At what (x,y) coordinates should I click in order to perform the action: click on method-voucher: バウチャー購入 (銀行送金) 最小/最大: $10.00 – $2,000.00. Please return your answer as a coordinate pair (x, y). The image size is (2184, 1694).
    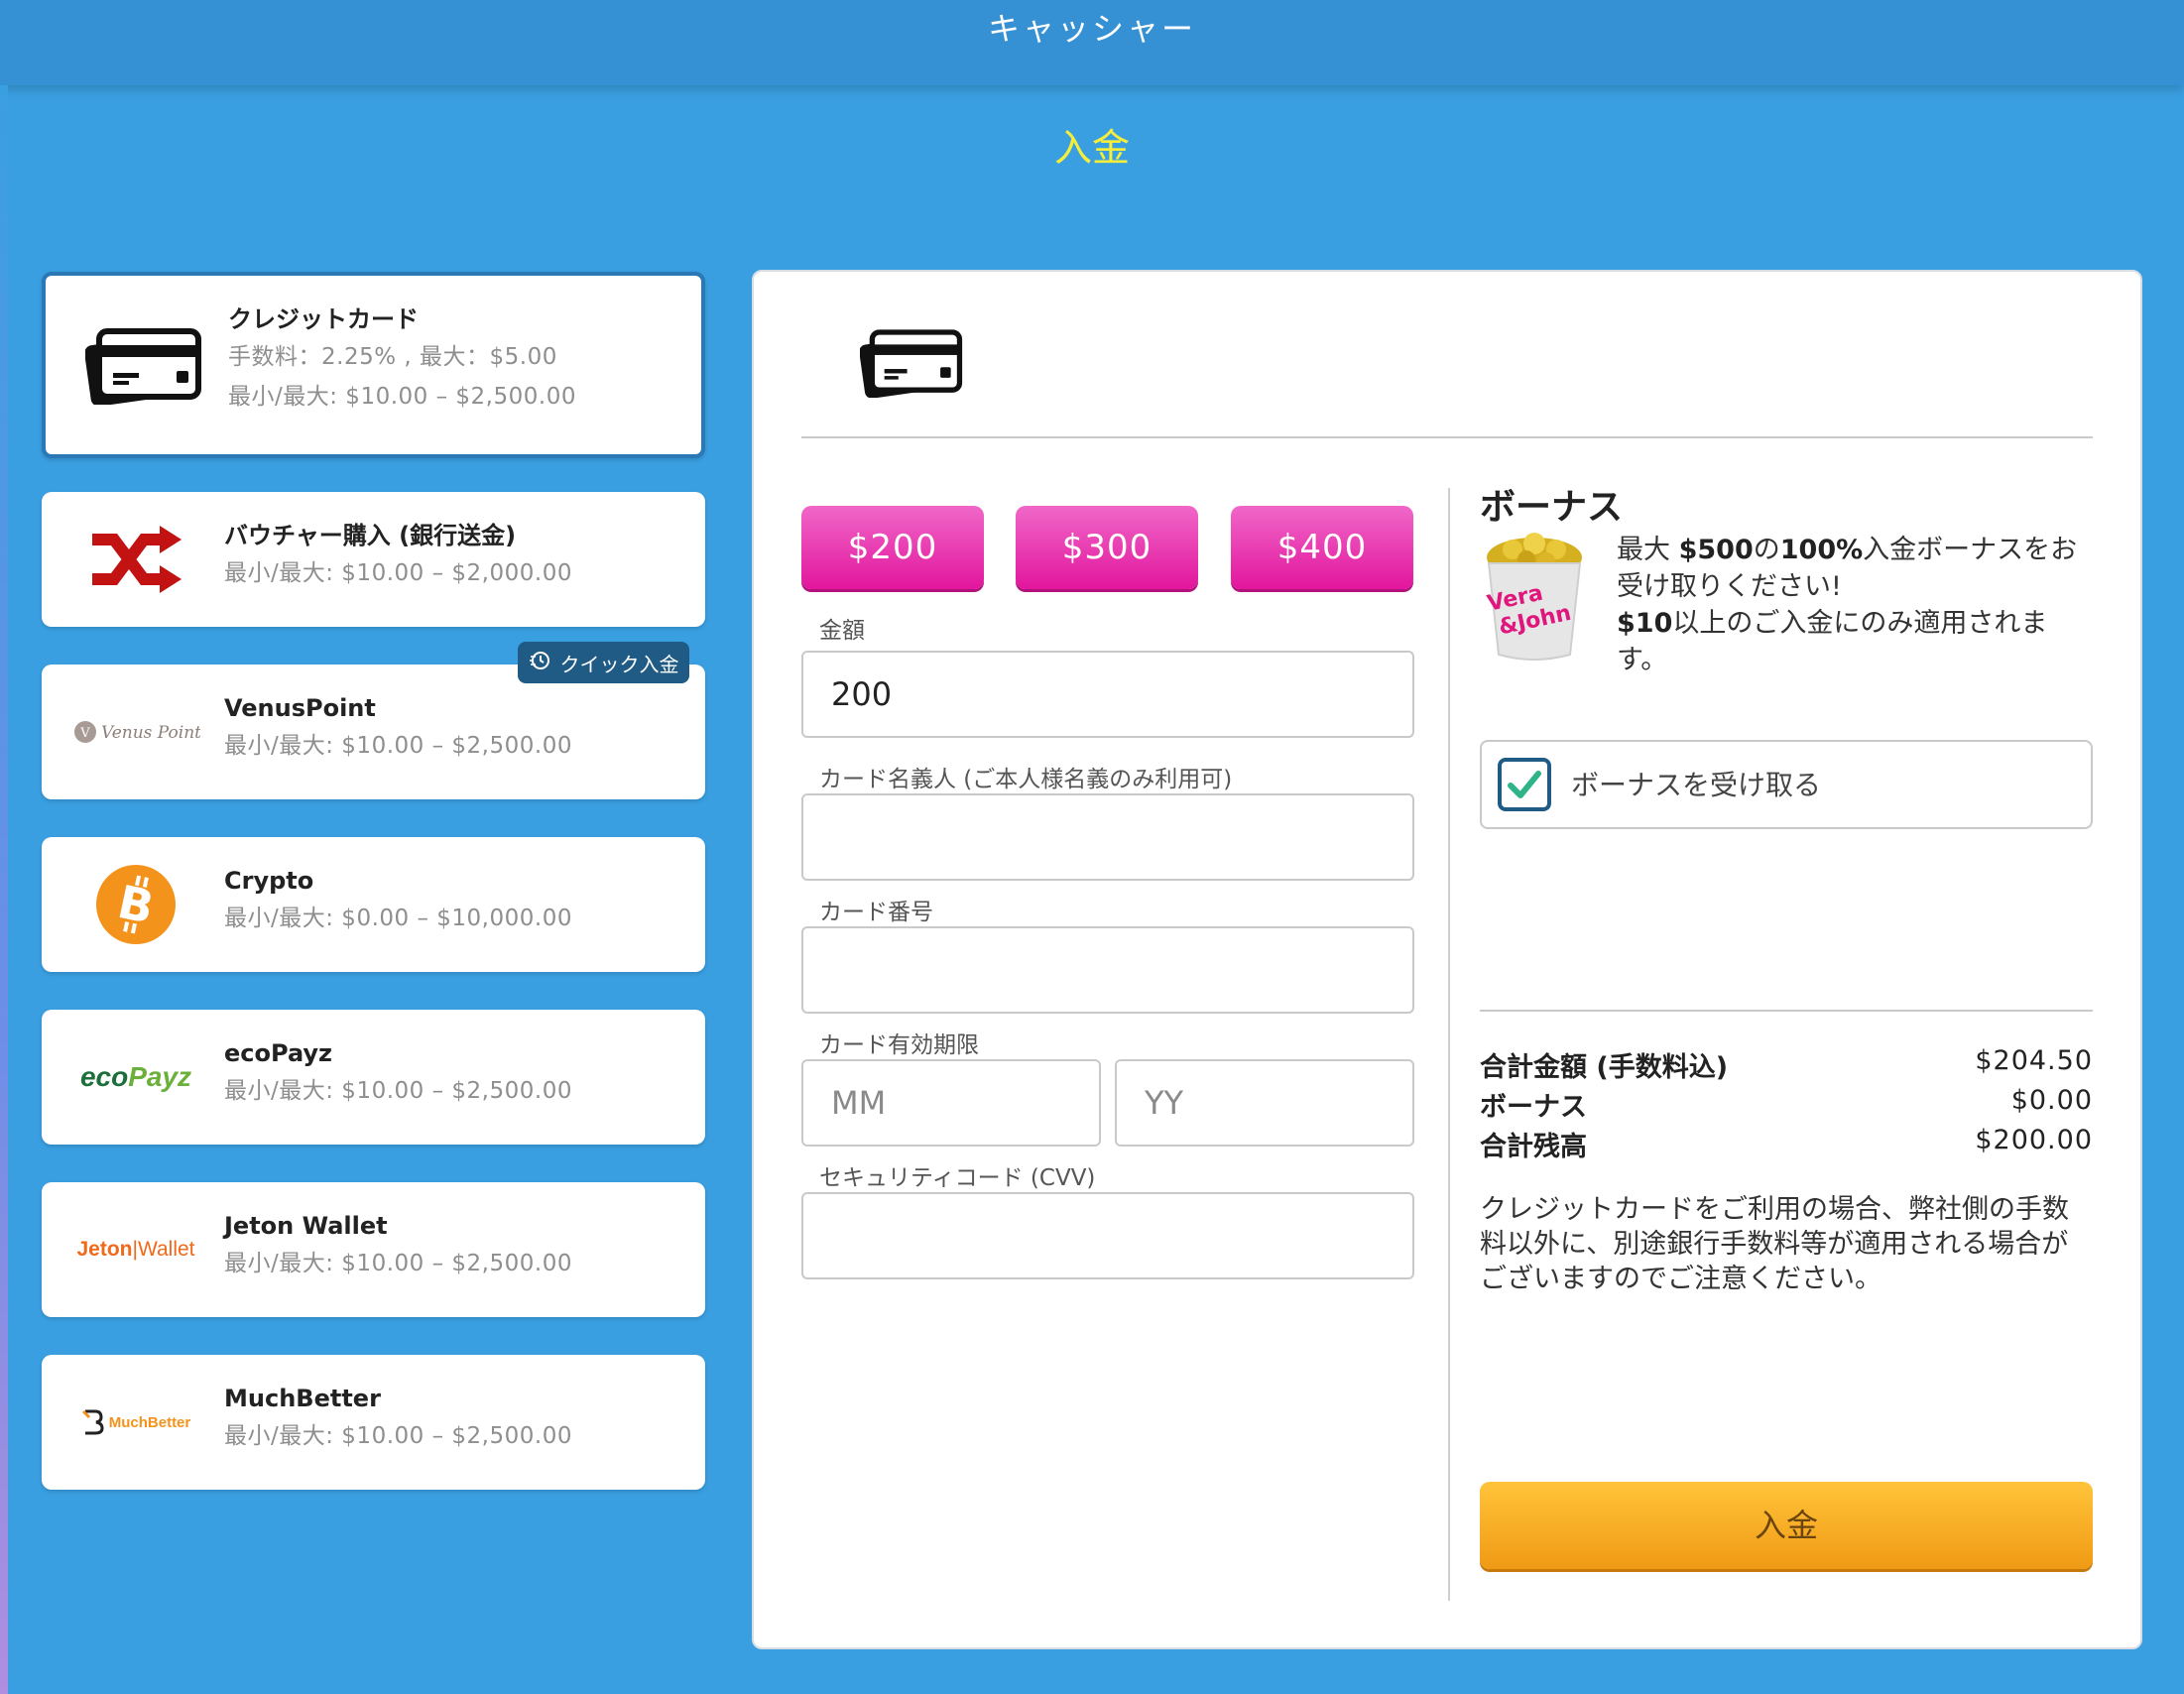
    Looking at the image, I should click on (373, 559).